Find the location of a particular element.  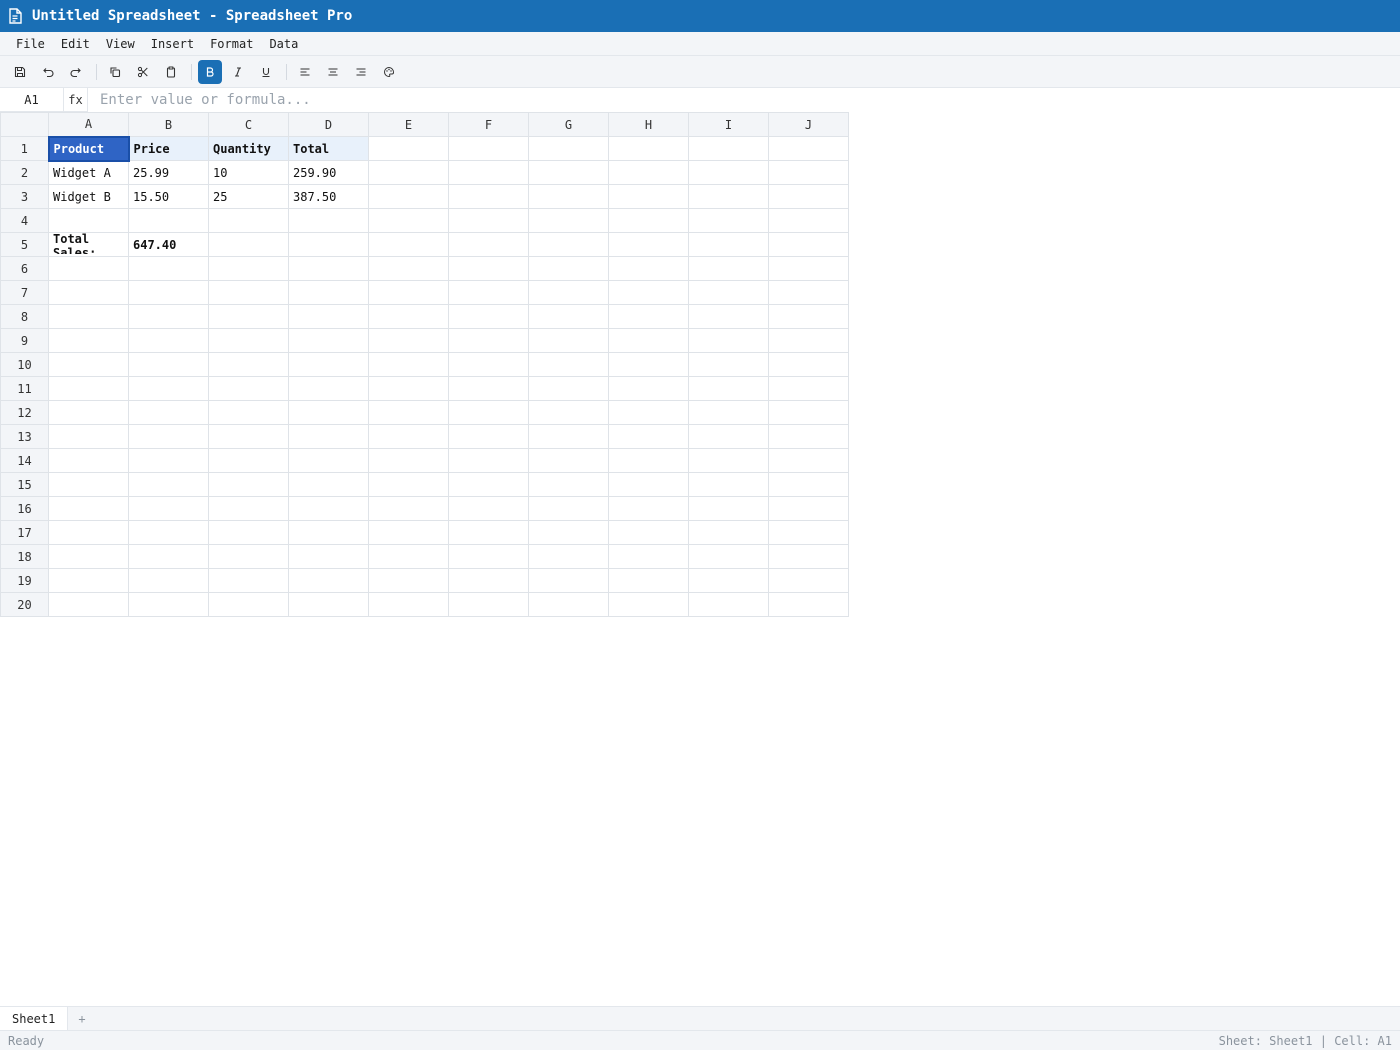

cell-d8 is located at coordinates (328, 316).